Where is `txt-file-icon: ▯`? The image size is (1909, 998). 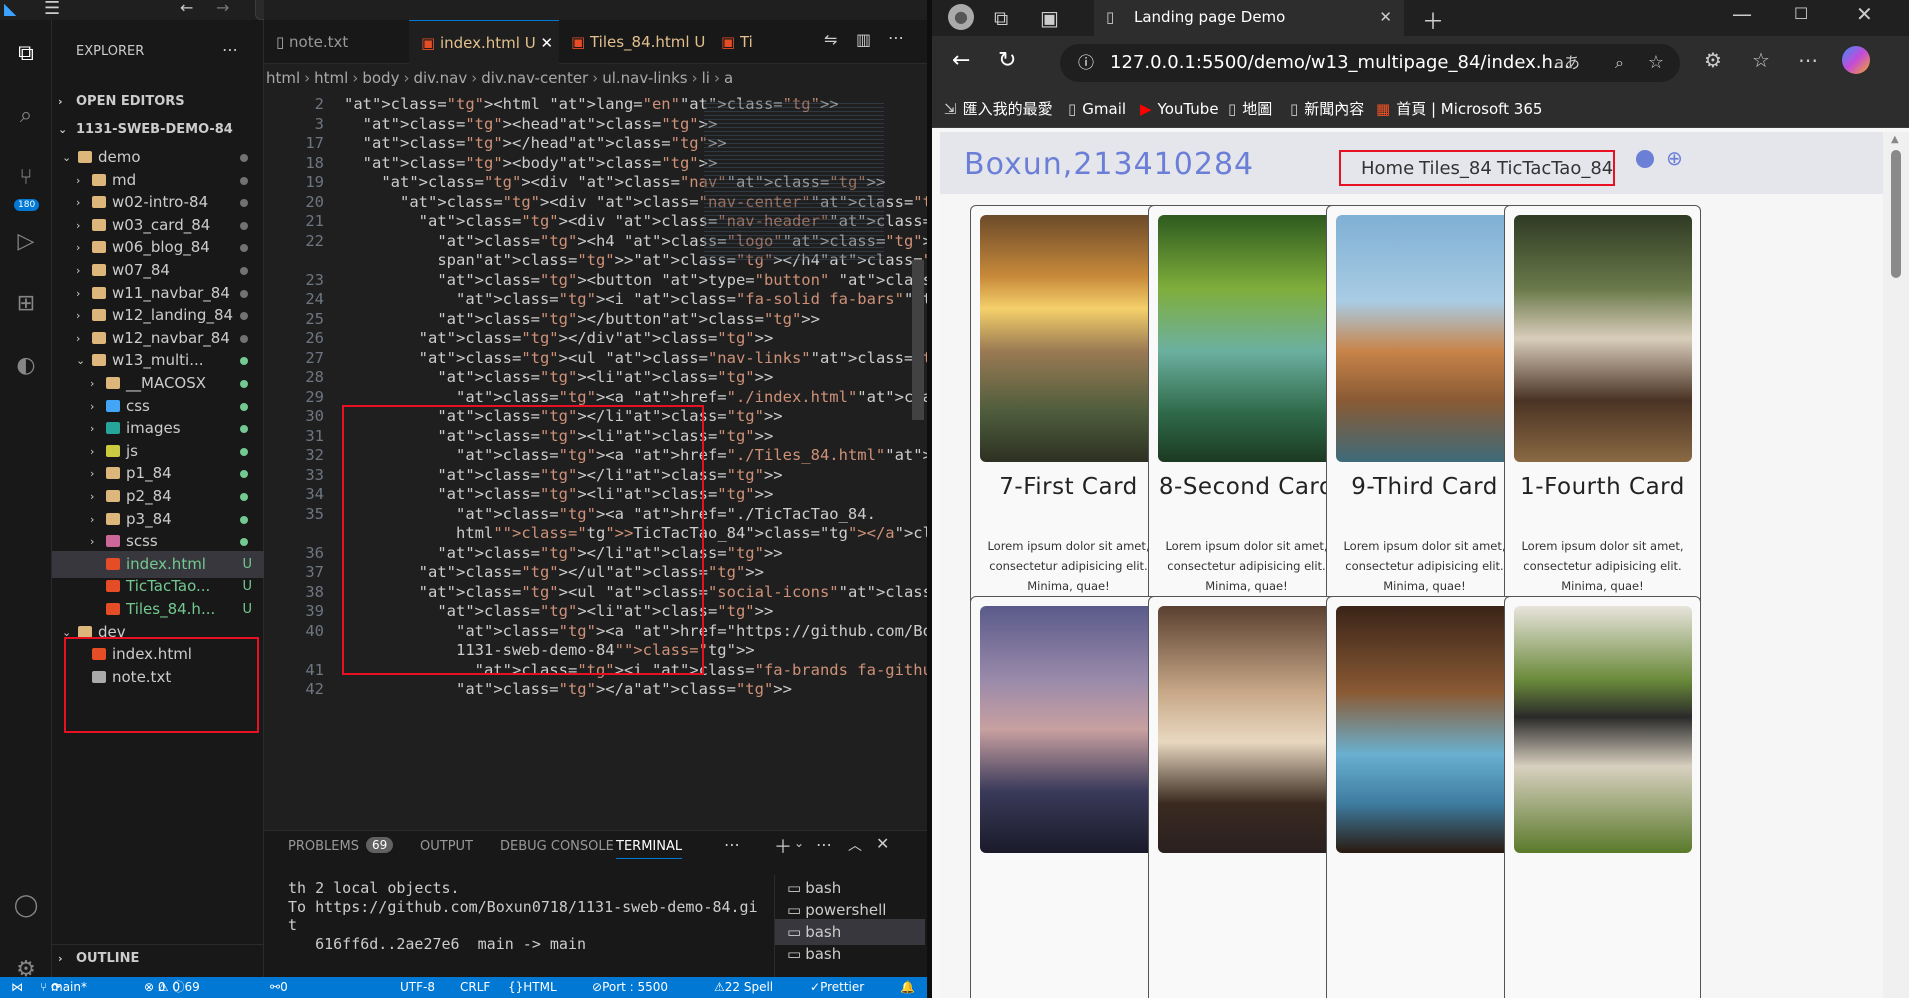 txt-file-icon: ▯ is located at coordinates (283, 42).